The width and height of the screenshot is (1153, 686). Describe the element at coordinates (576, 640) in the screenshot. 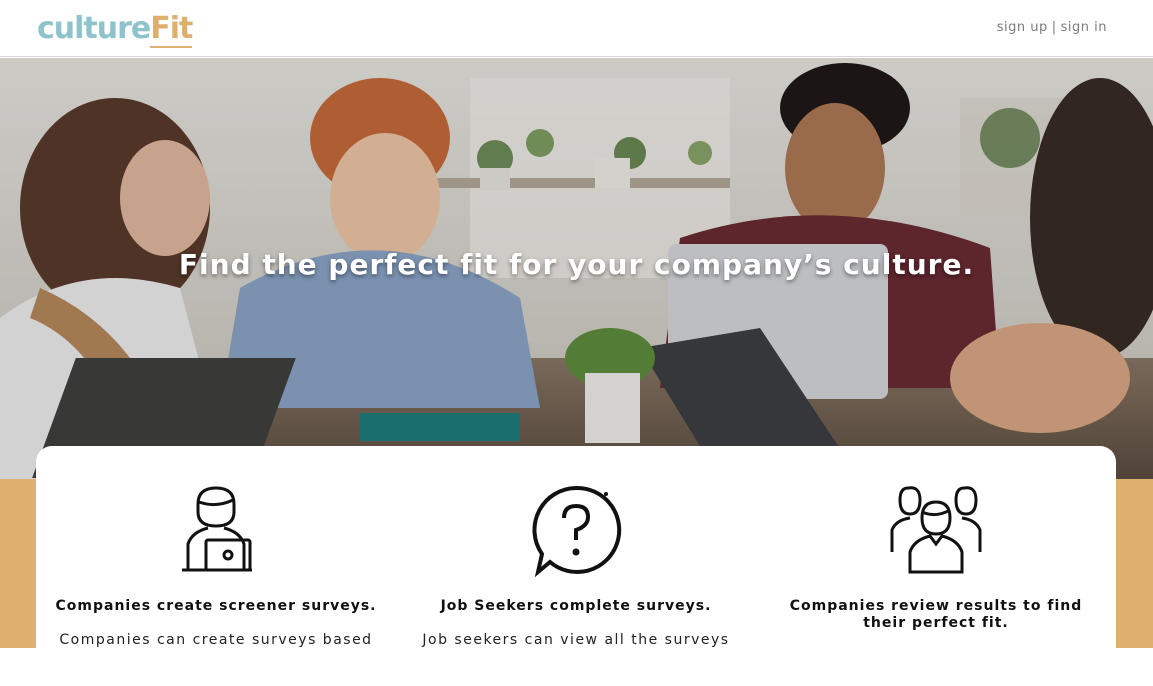

I see `feature-text: Job seekers can view all the surveys` at that location.